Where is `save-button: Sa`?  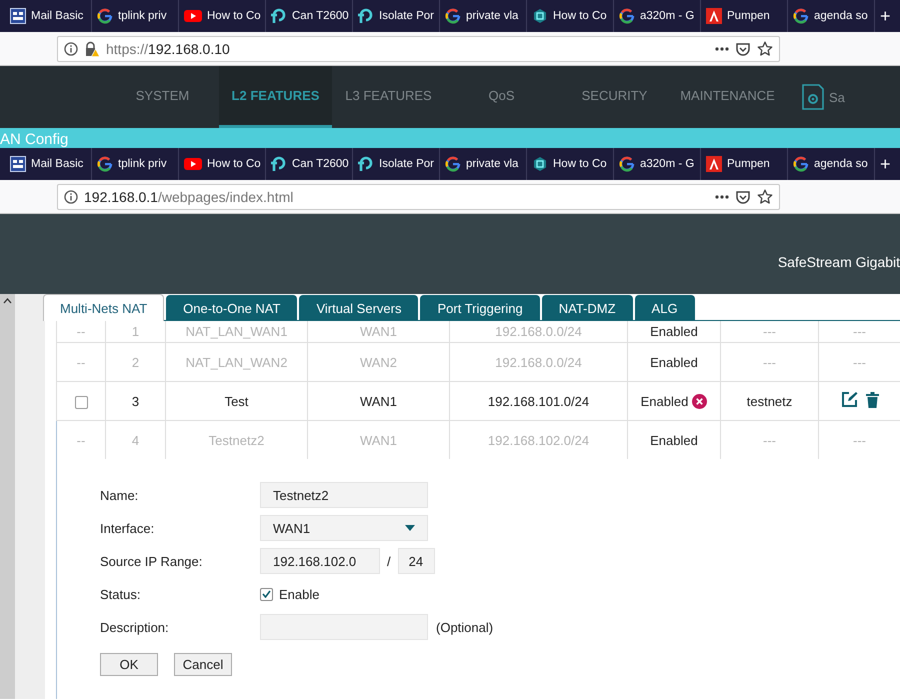 save-button: Sa is located at coordinates (823, 97).